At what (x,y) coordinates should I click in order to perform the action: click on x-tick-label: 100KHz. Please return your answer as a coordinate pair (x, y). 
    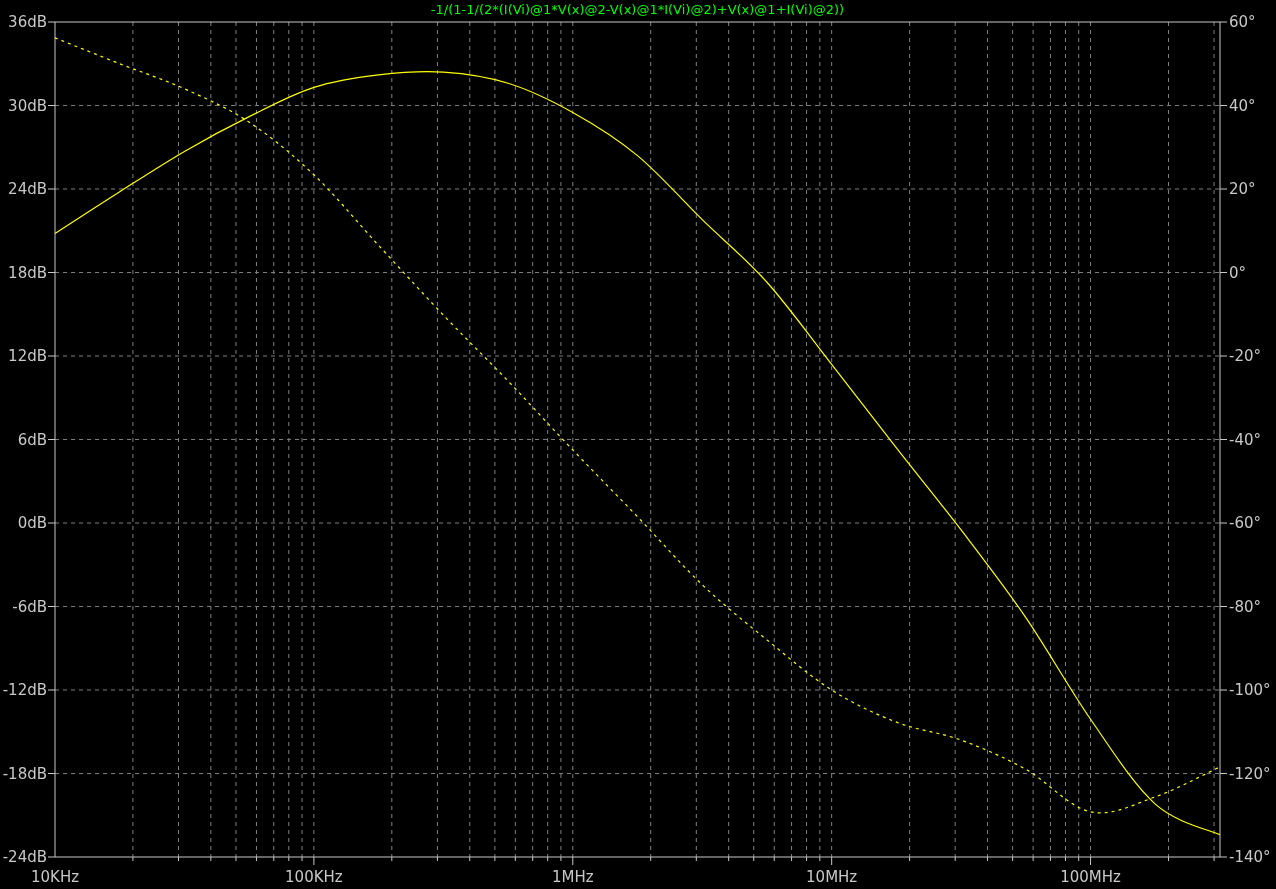
    Looking at the image, I should click on (314, 877).